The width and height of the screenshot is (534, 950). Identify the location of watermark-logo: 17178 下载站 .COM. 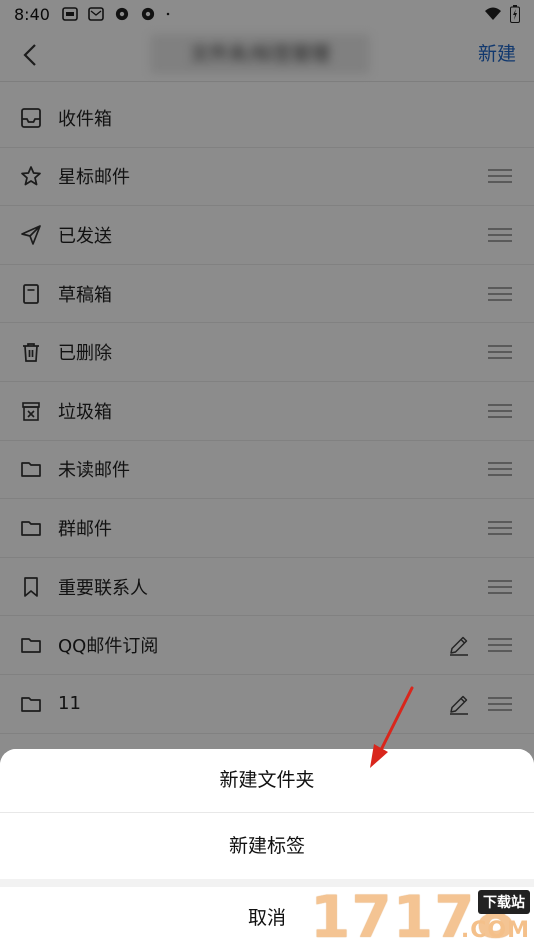
(422, 917).